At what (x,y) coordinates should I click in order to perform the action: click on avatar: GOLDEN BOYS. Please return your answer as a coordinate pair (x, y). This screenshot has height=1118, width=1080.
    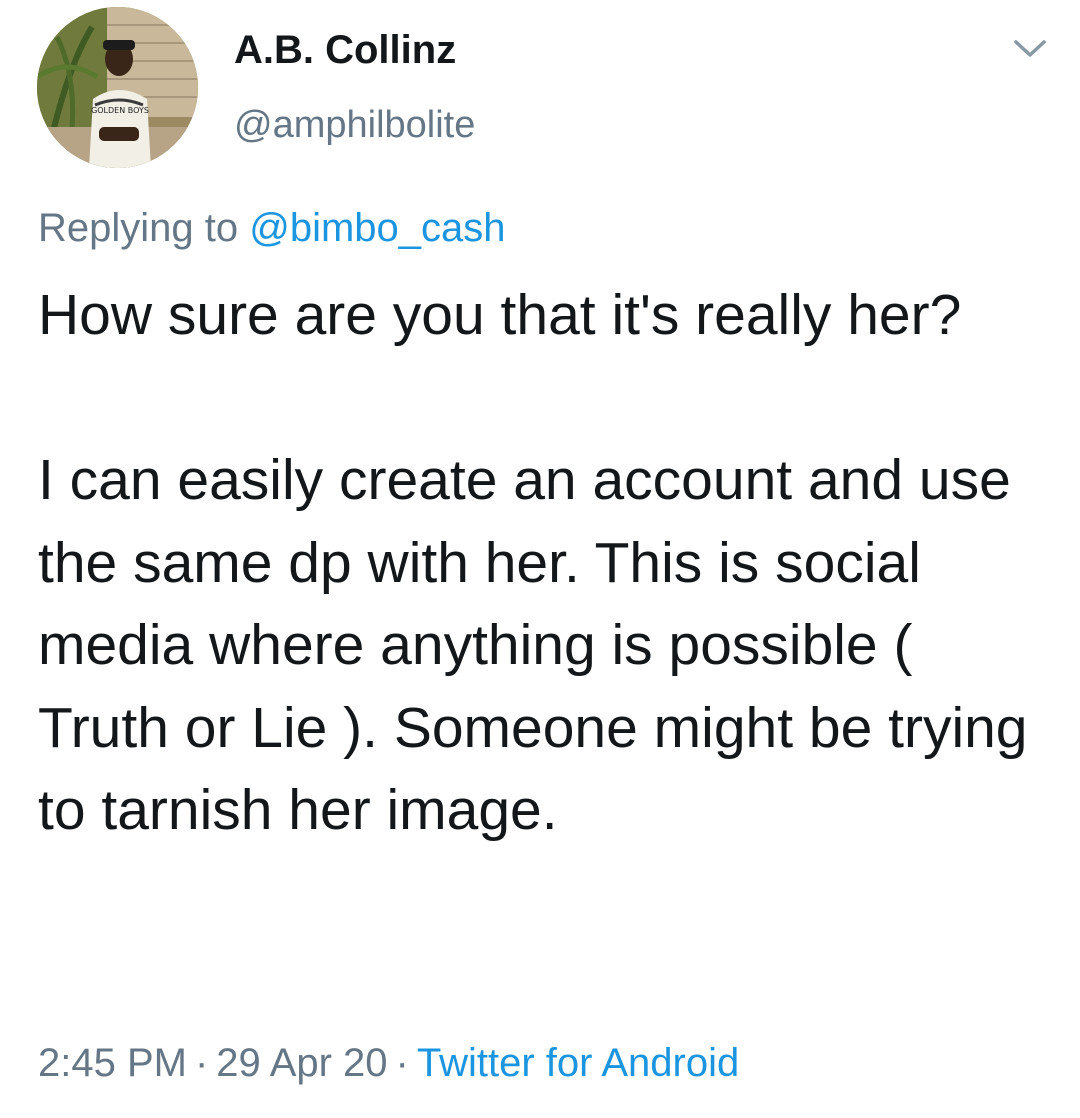
    Looking at the image, I should click on (117, 87).